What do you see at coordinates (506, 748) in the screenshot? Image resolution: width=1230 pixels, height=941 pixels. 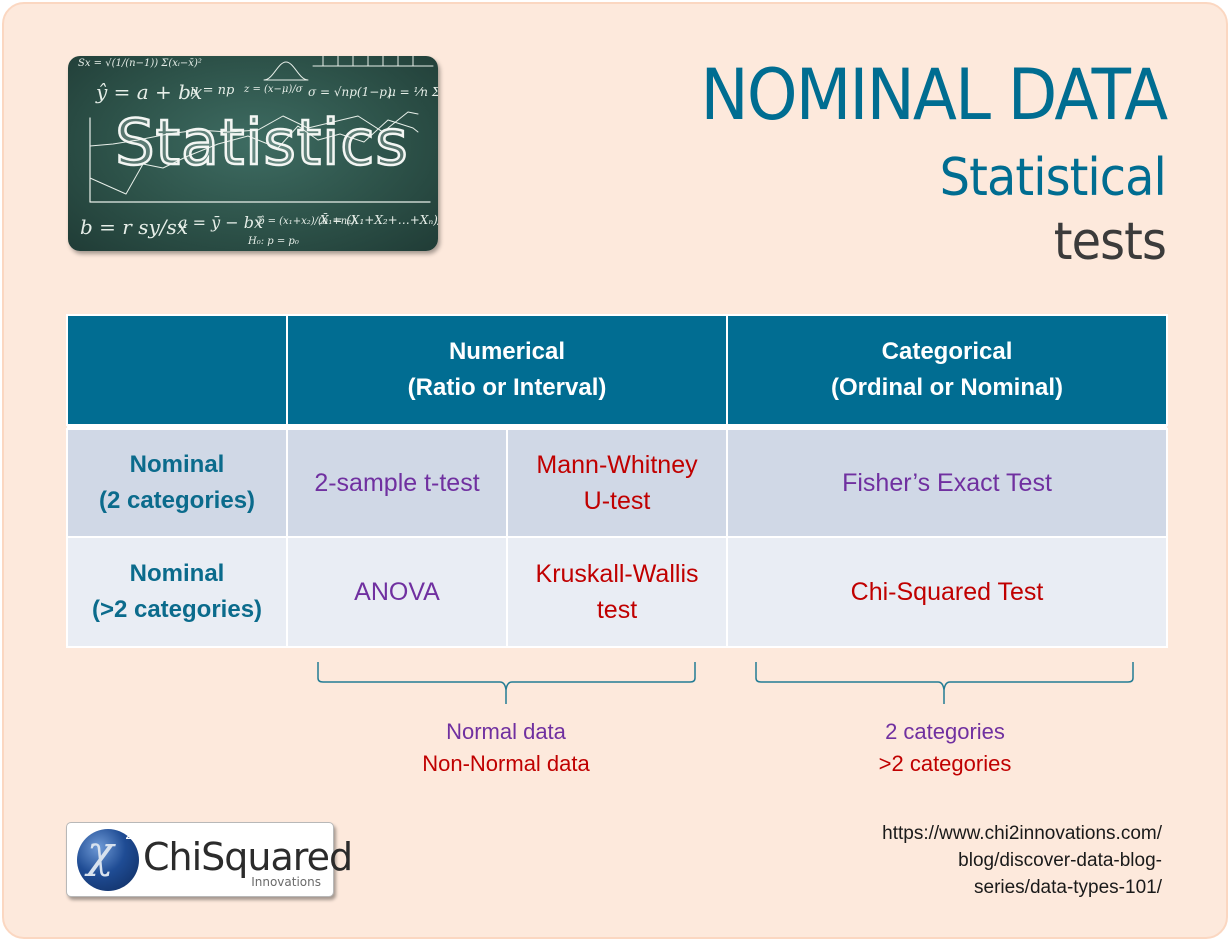 I see `numerical-legend: Normal data Non-Normal data` at bounding box center [506, 748].